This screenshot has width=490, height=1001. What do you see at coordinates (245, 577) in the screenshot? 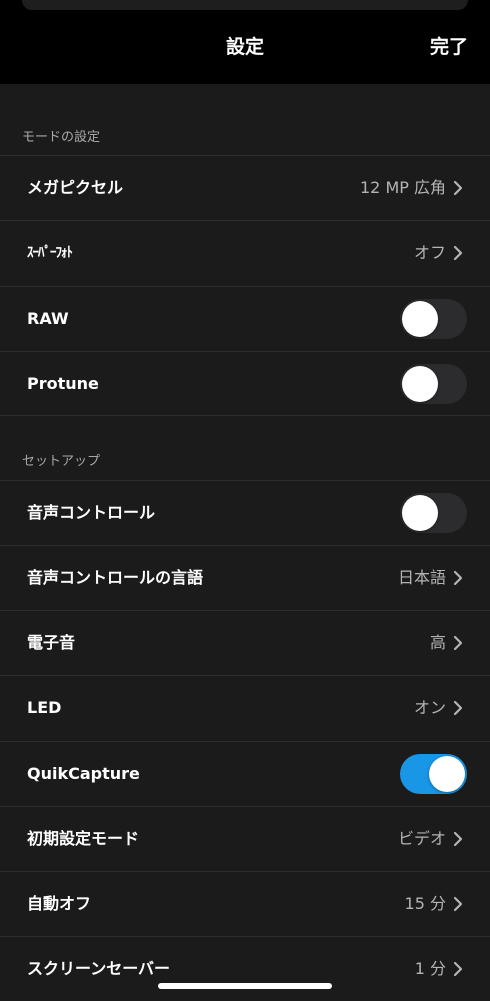
I see `row-voice-language: 音声コントロールの言語 日本語` at bounding box center [245, 577].